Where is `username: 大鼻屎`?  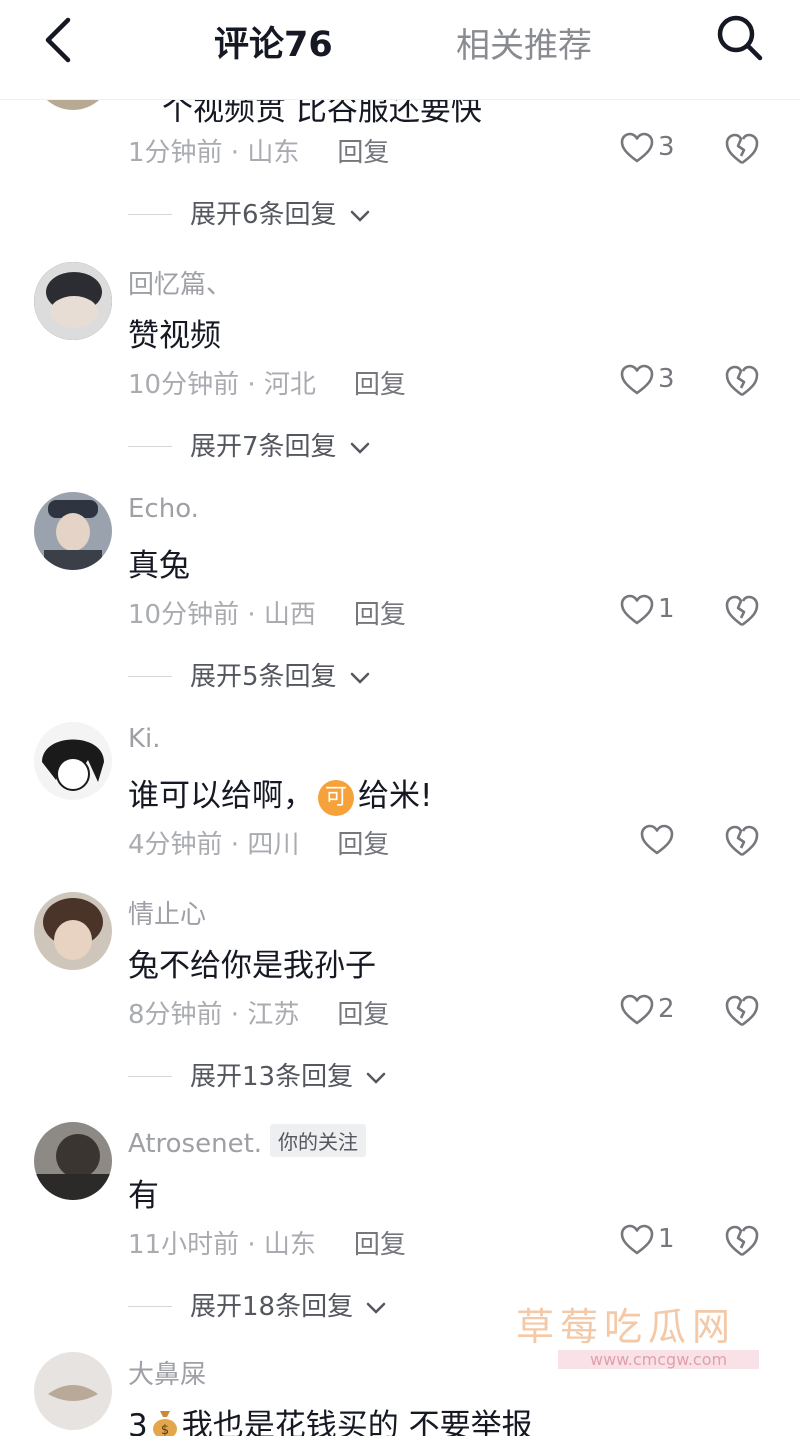
username: 大鼻屎 is located at coordinates (167, 1372).